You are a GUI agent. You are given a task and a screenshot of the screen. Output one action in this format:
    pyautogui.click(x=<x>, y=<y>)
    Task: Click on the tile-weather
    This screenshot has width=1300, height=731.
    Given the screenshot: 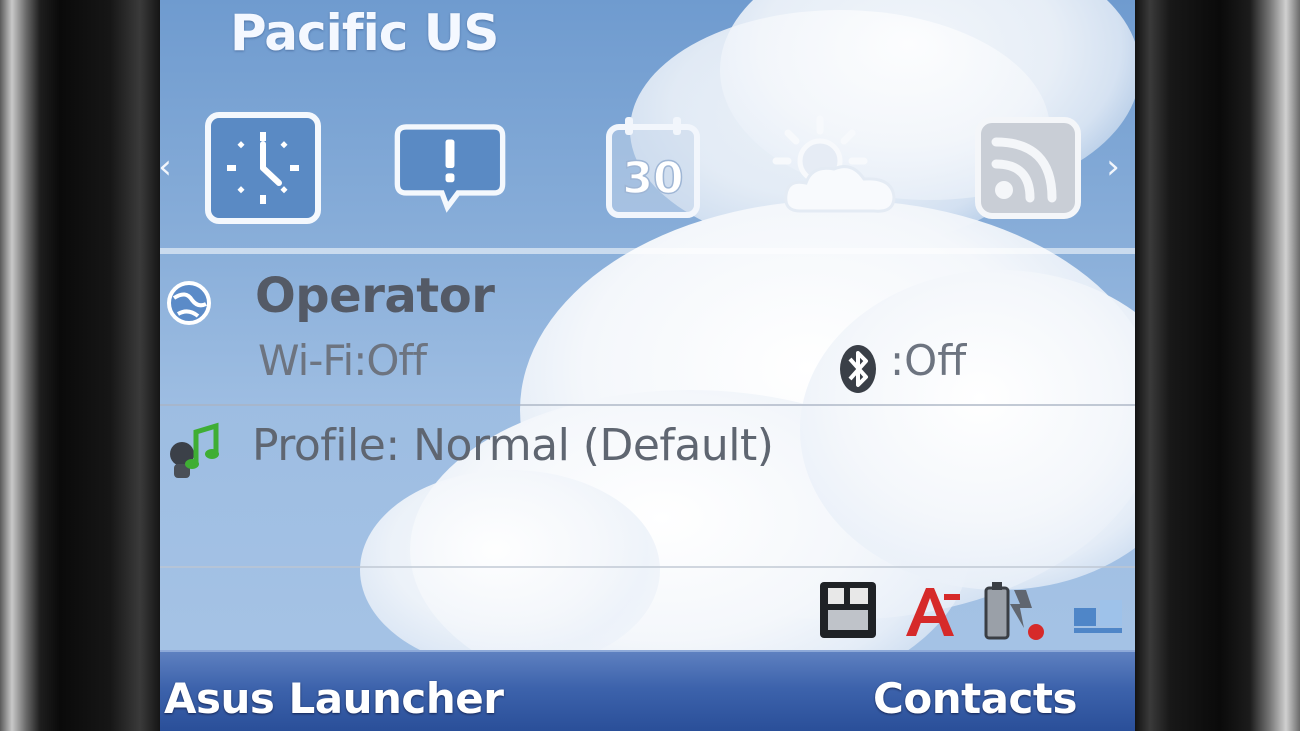 What is the action you would take?
    pyautogui.click(x=840, y=168)
    